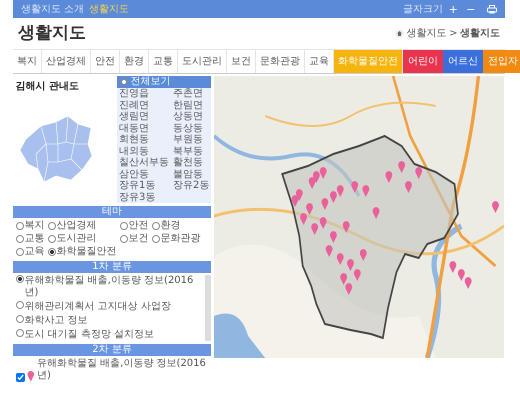  What do you see at coordinates (48, 87) in the screenshot?
I see `panel-title: 김해시 관내도` at bounding box center [48, 87].